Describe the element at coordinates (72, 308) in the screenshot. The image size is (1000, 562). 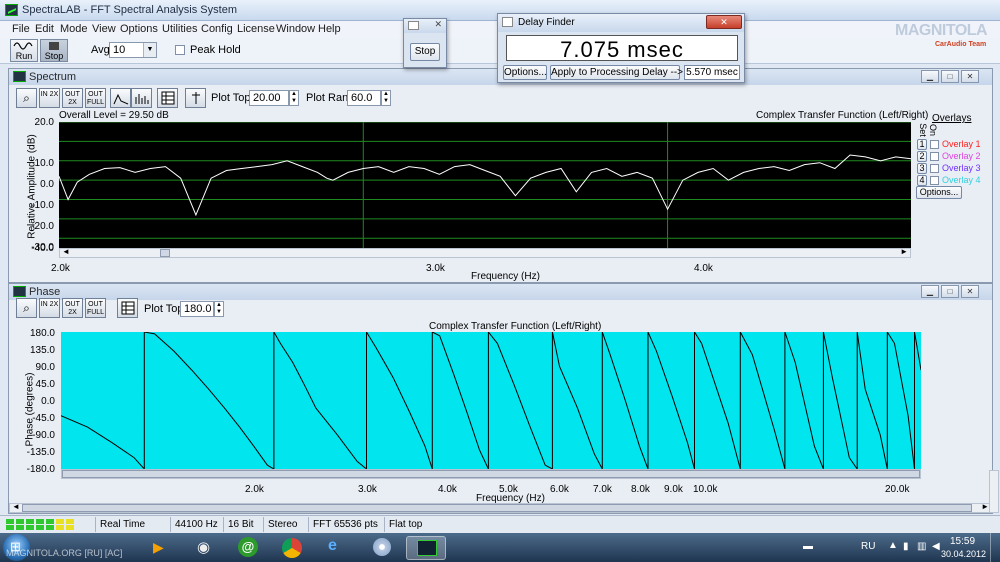
I see `phase-zoom-out-2x-button: OUT 2X` at that location.